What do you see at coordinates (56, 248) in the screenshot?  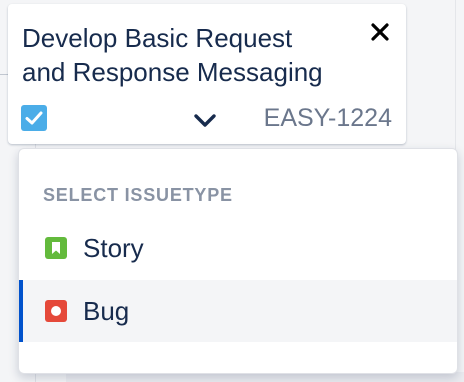 I see `story-icon` at bounding box center [56, 248].